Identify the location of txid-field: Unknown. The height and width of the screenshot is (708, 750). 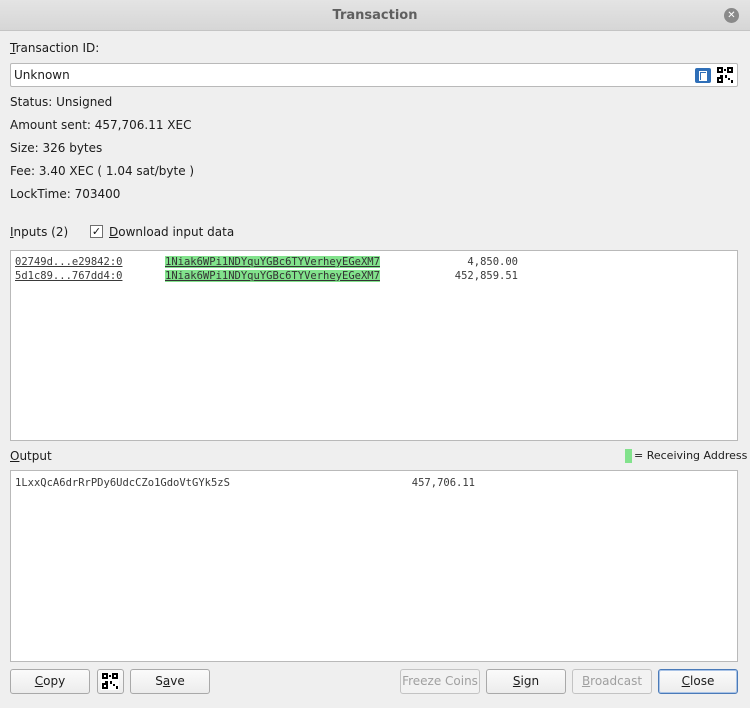
(374, 75).